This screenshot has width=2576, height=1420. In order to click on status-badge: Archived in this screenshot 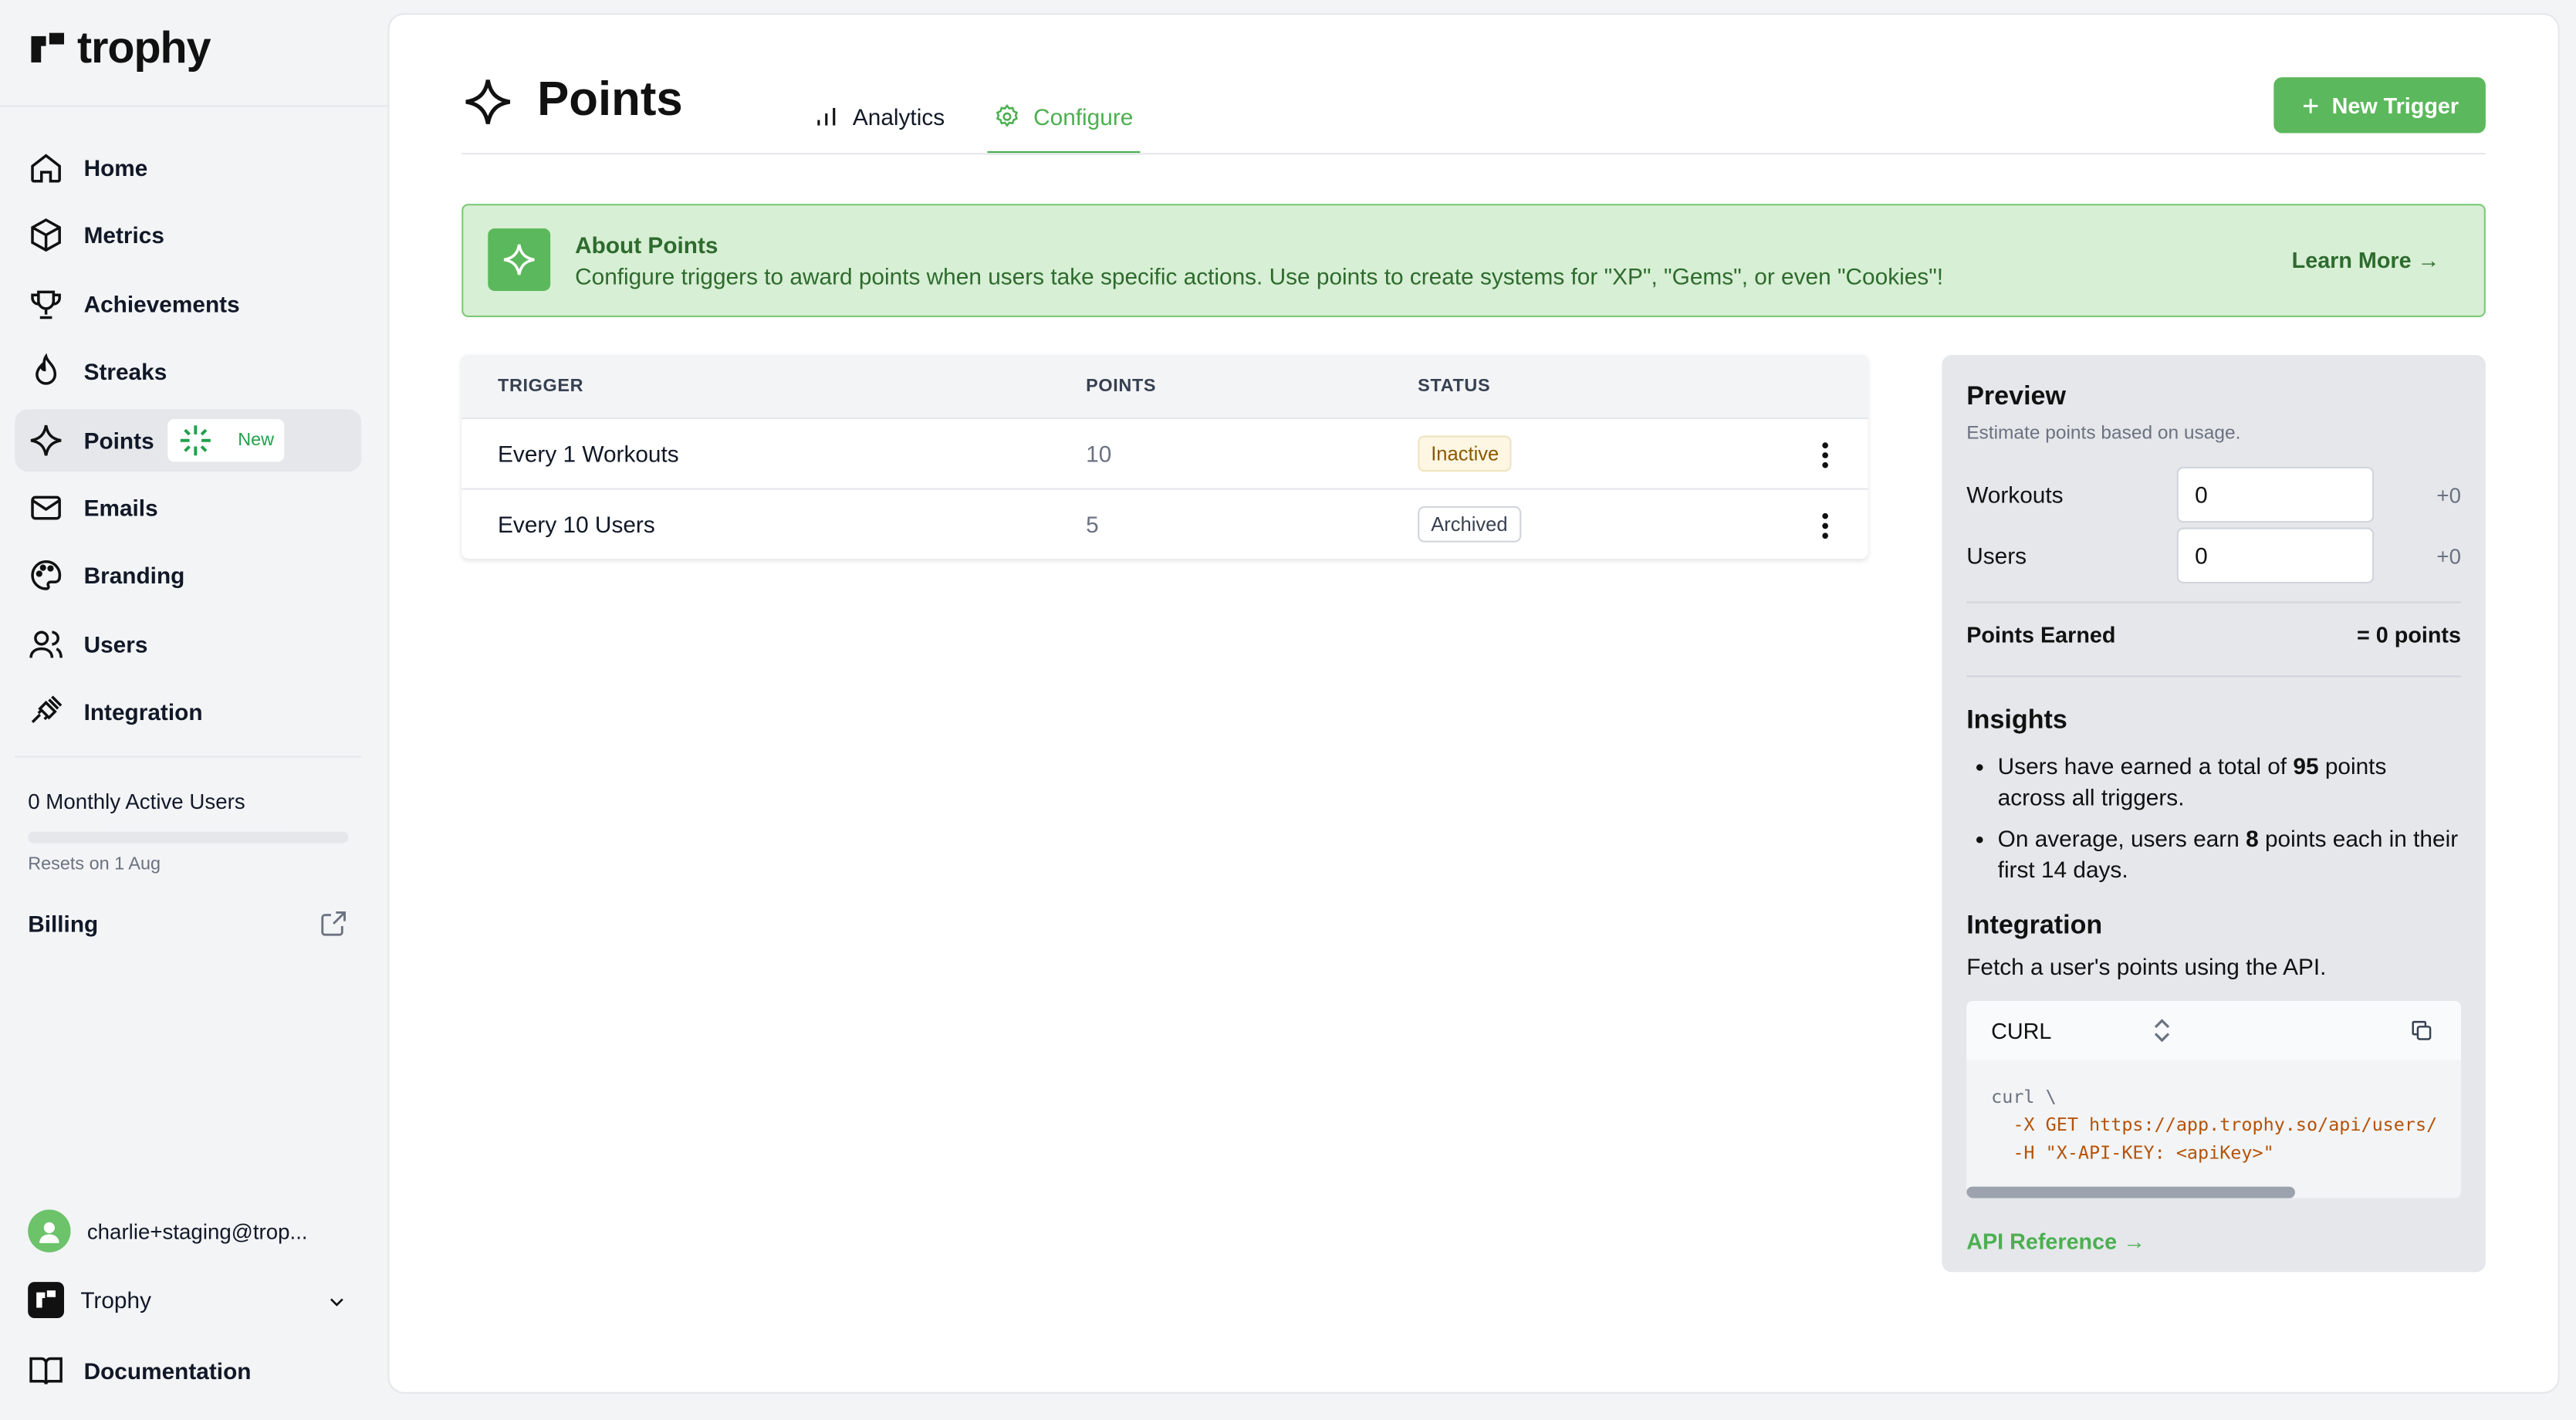, I will do `click(1469, 524)`.